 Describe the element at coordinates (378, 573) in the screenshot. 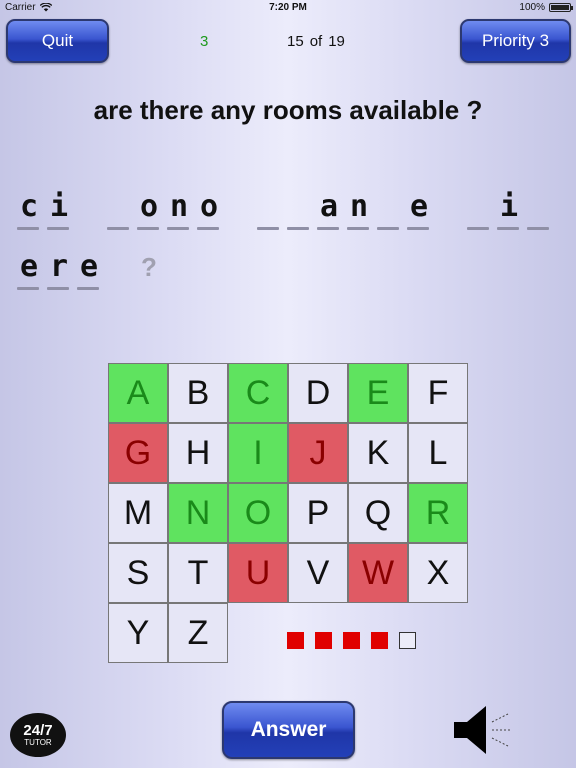

I see `letter-key-w: W` at that location.